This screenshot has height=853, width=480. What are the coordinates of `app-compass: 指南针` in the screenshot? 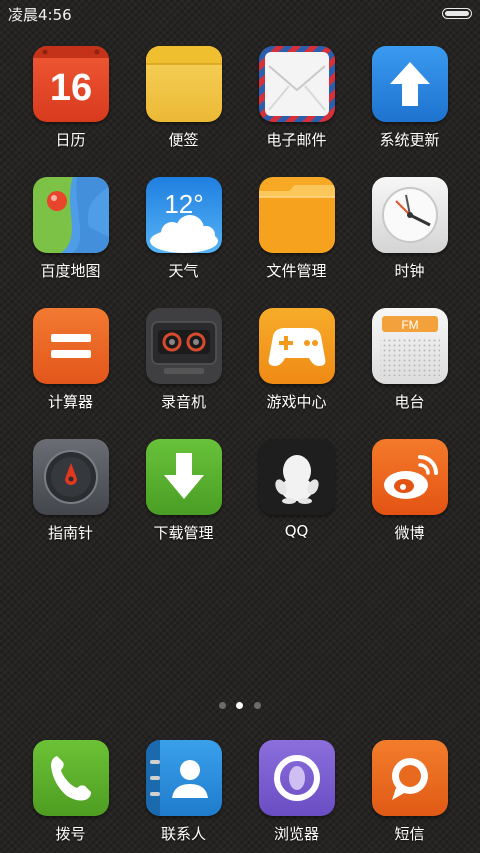 It's located at (70, 495).